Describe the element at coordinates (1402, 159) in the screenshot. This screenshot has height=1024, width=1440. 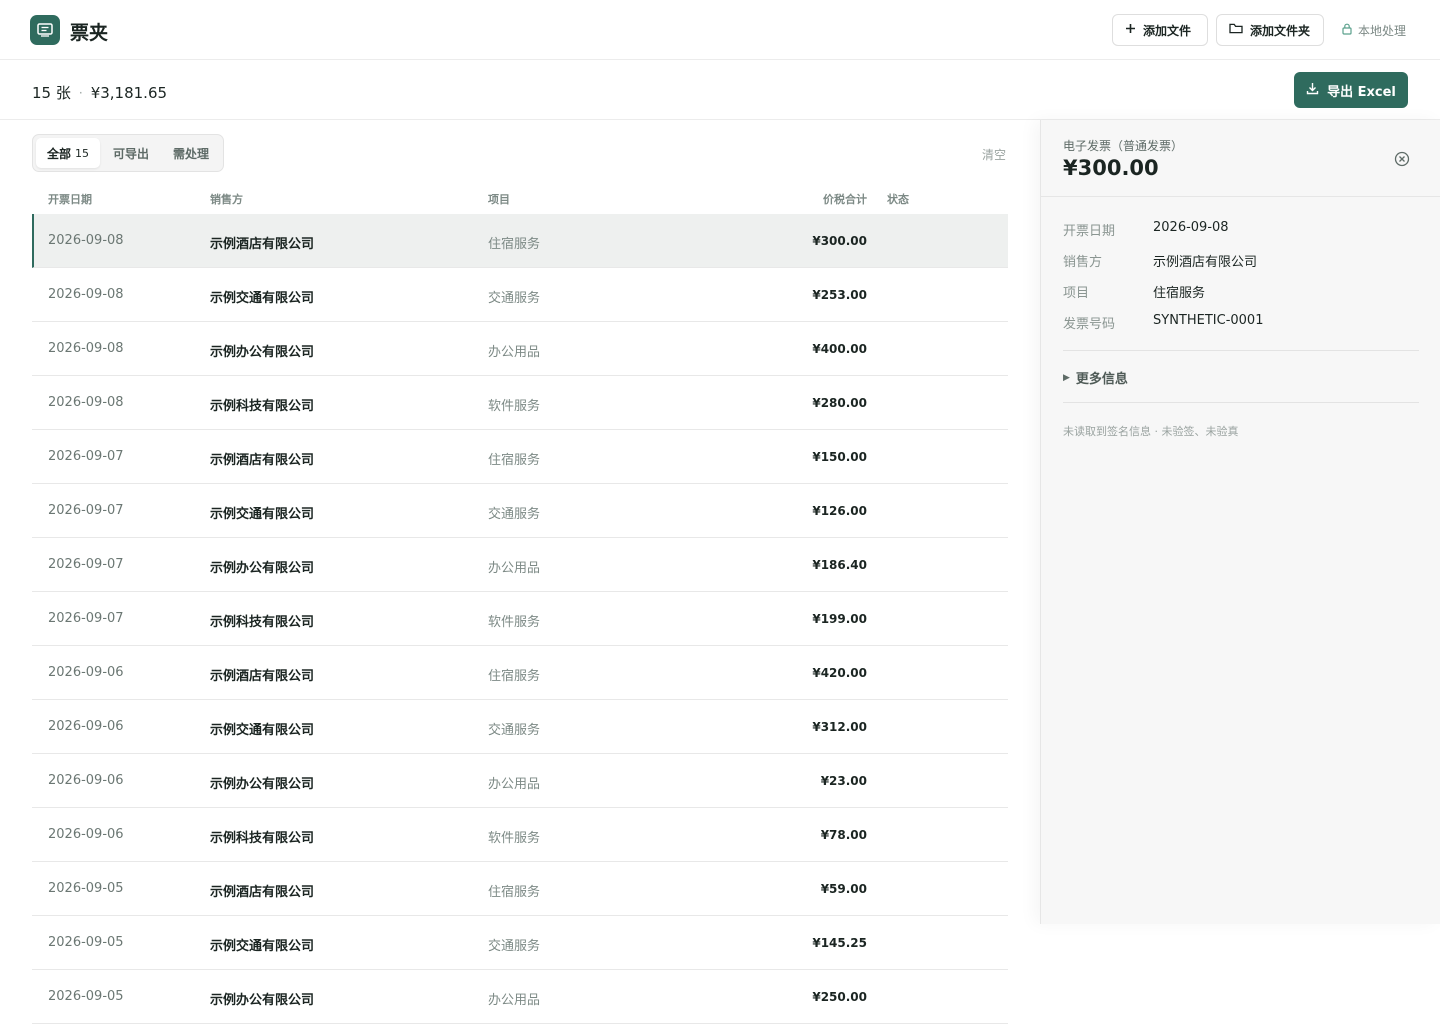
I see `close-circle-icon` at that location.